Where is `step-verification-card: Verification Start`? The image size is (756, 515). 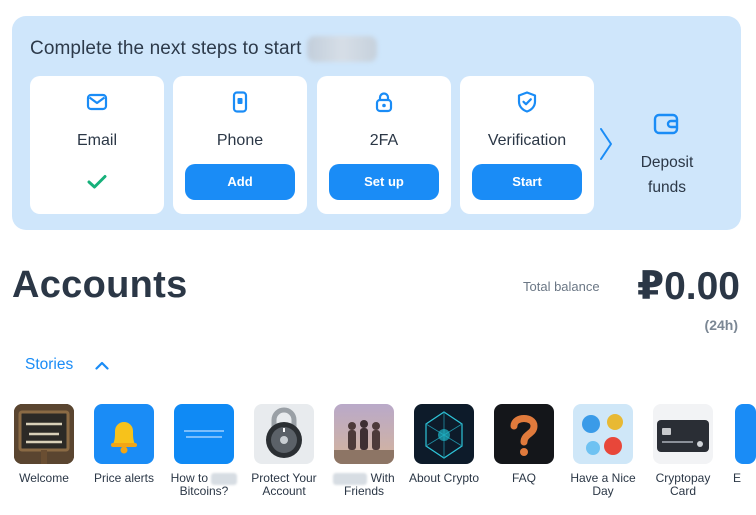 step-verification-card: Verification Start is located at coordinates (527, 145).